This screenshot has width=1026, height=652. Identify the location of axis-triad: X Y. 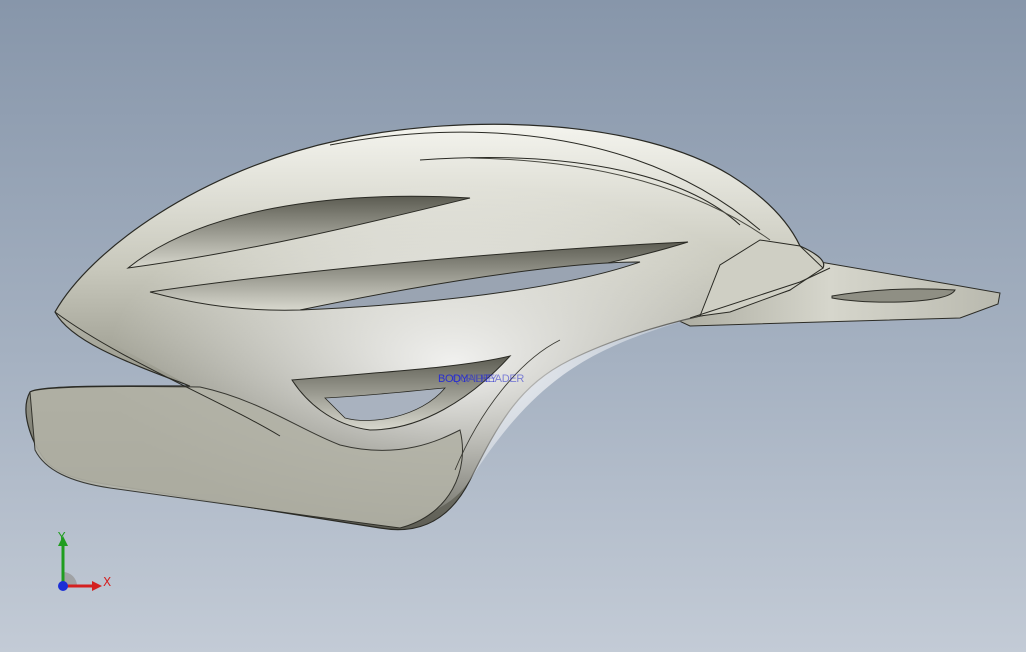
(80, 565).